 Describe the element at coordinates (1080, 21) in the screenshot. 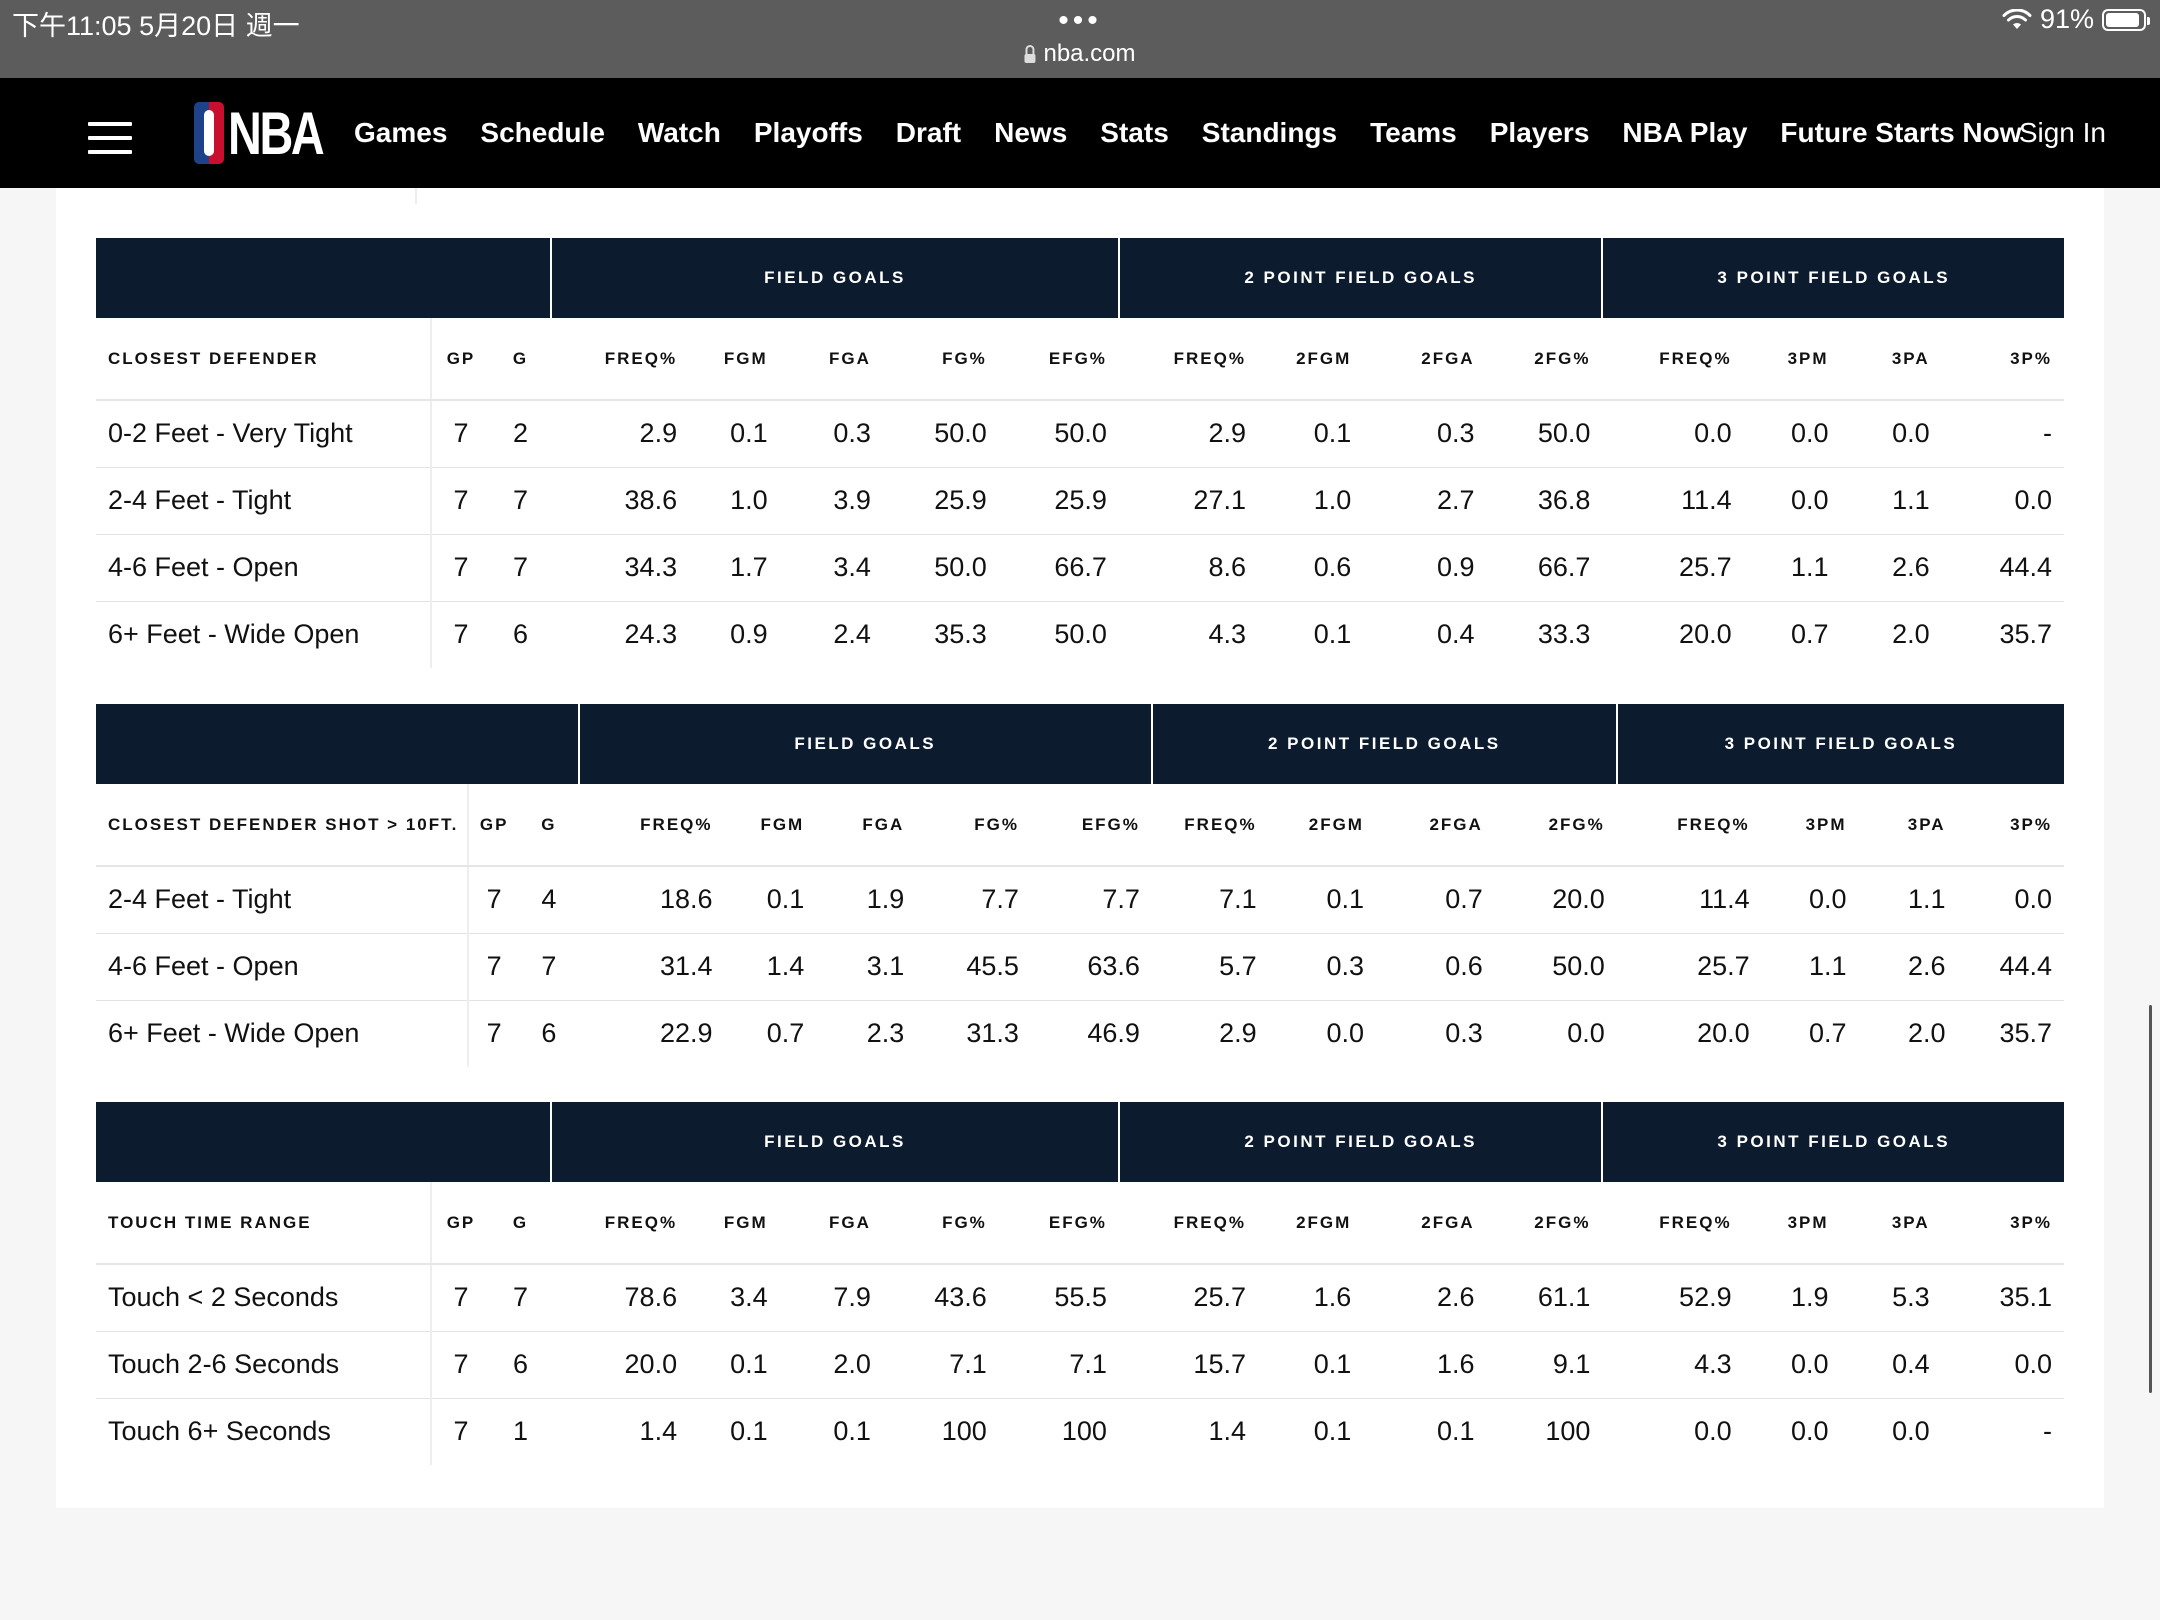

I see `multitask-dots: •••` at that location.